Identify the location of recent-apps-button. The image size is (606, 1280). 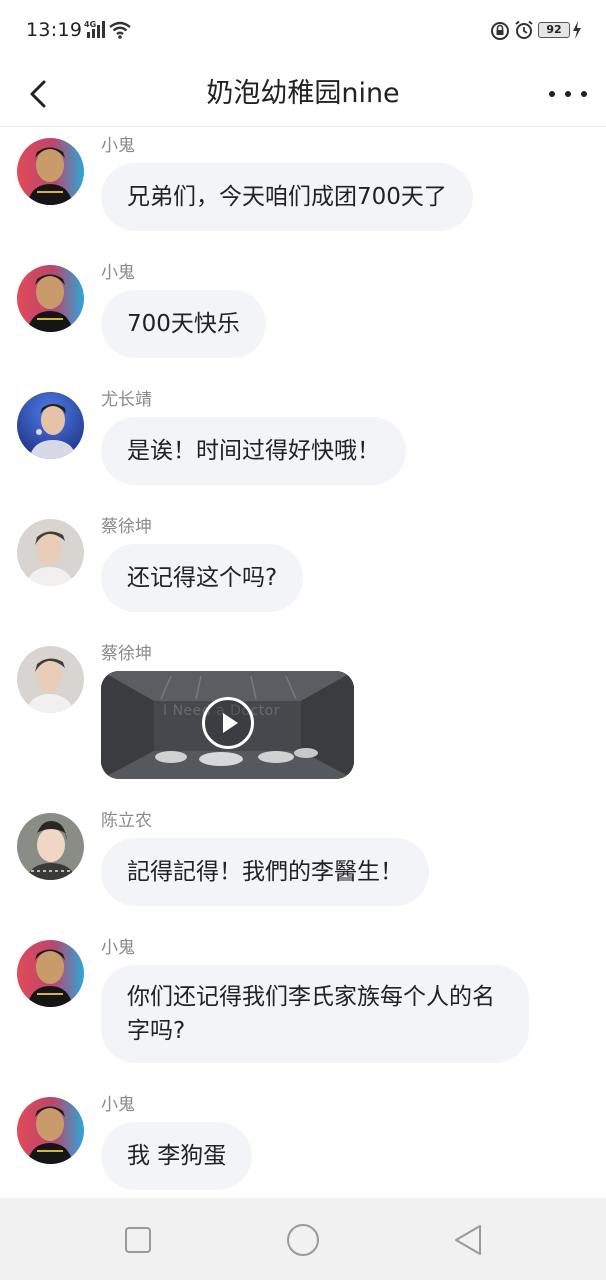
(138, 1240).